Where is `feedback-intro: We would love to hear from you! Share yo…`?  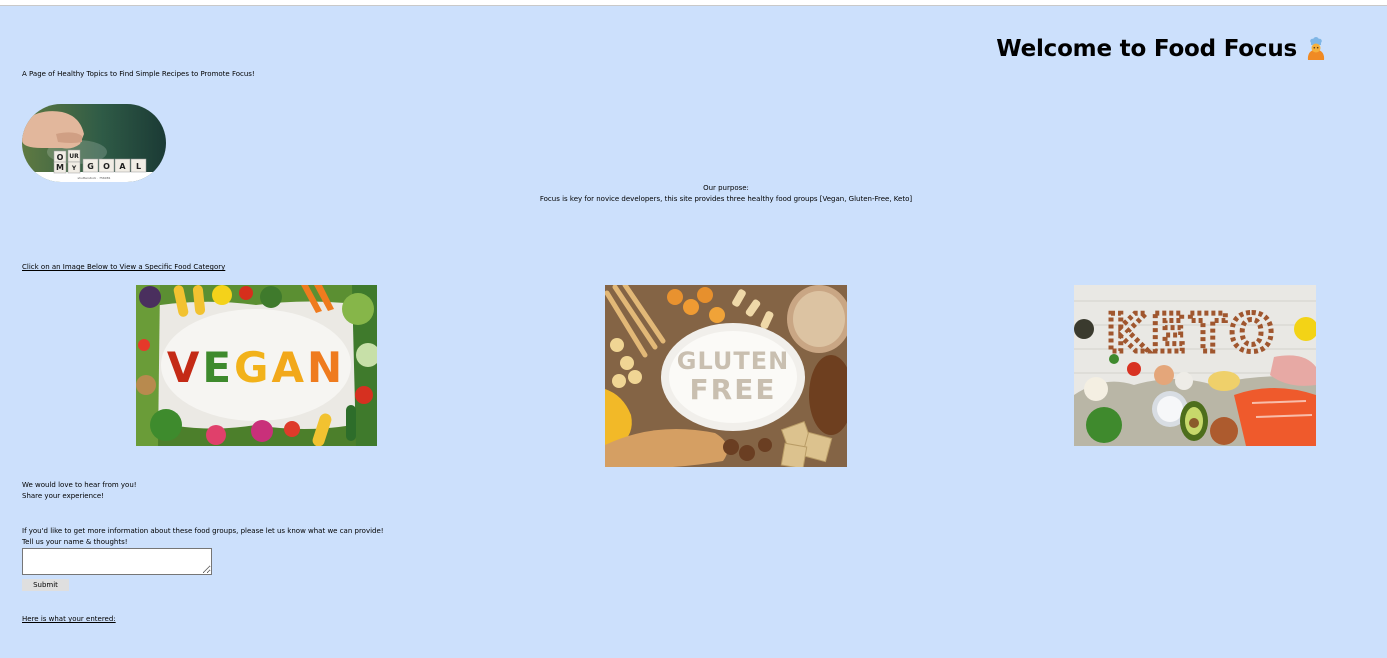
feedback-intro: We would love to hear from you! Share yo… is located at coordinates (79, 491).